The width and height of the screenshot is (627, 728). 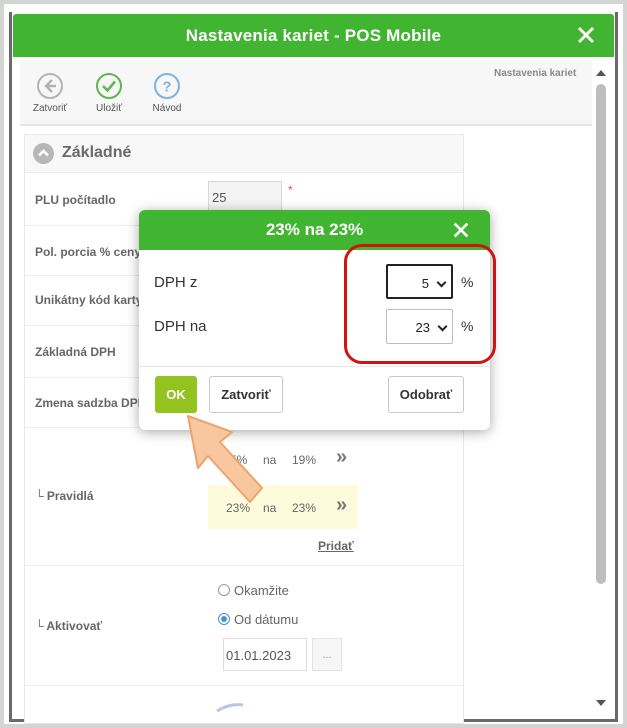 What do you see at coordinates (167, 108) in the screenshot?
I see `help-label: Návod` at bounding box center [167, 108].